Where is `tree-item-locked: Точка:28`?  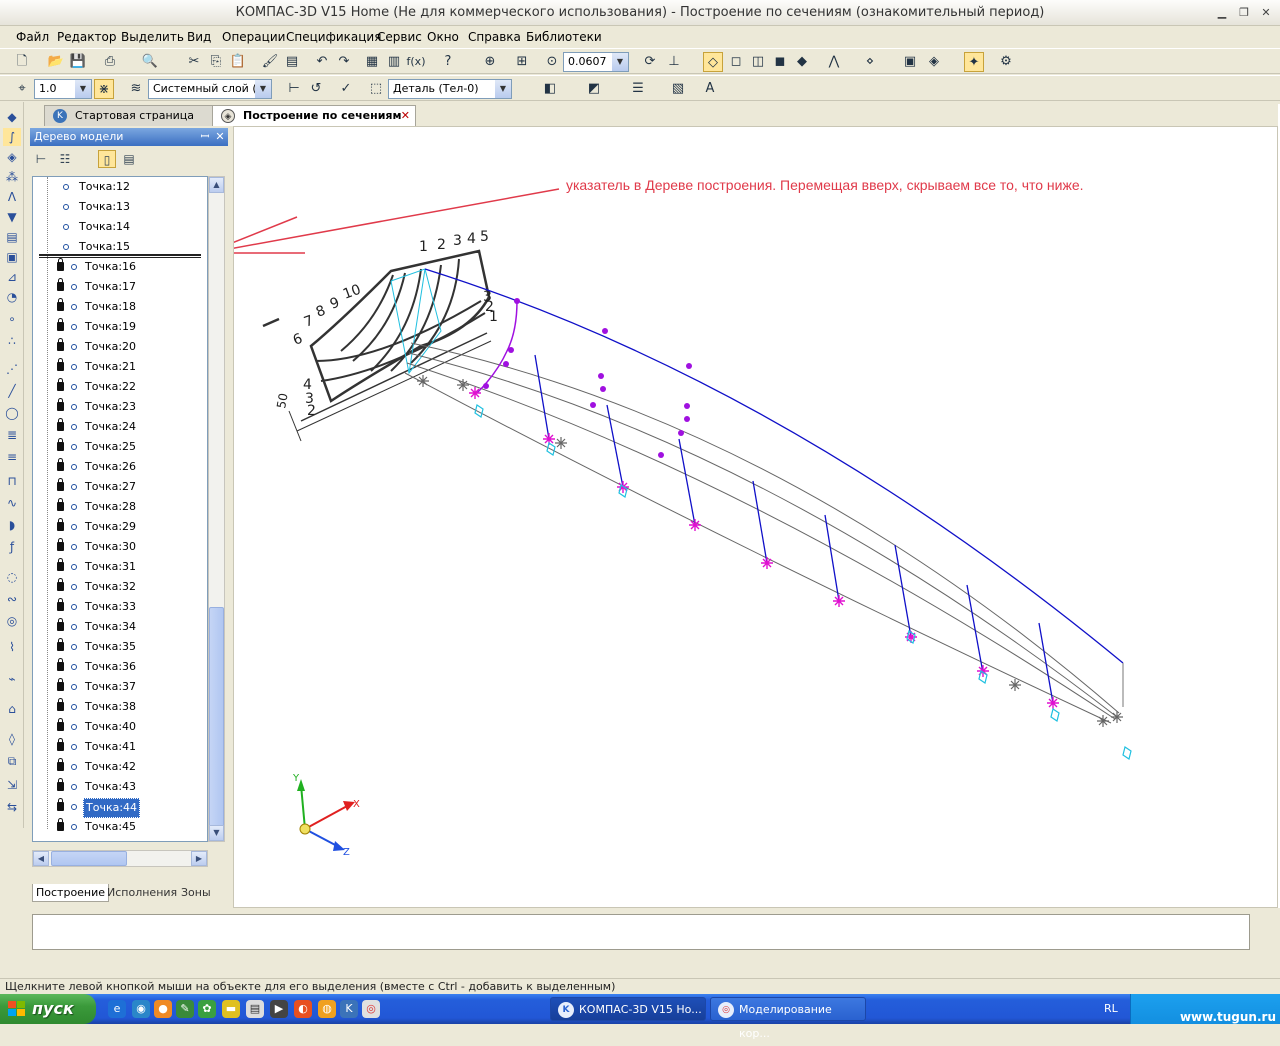 tree-item-locked: Точка:28 is located at coordinates (120, 507).